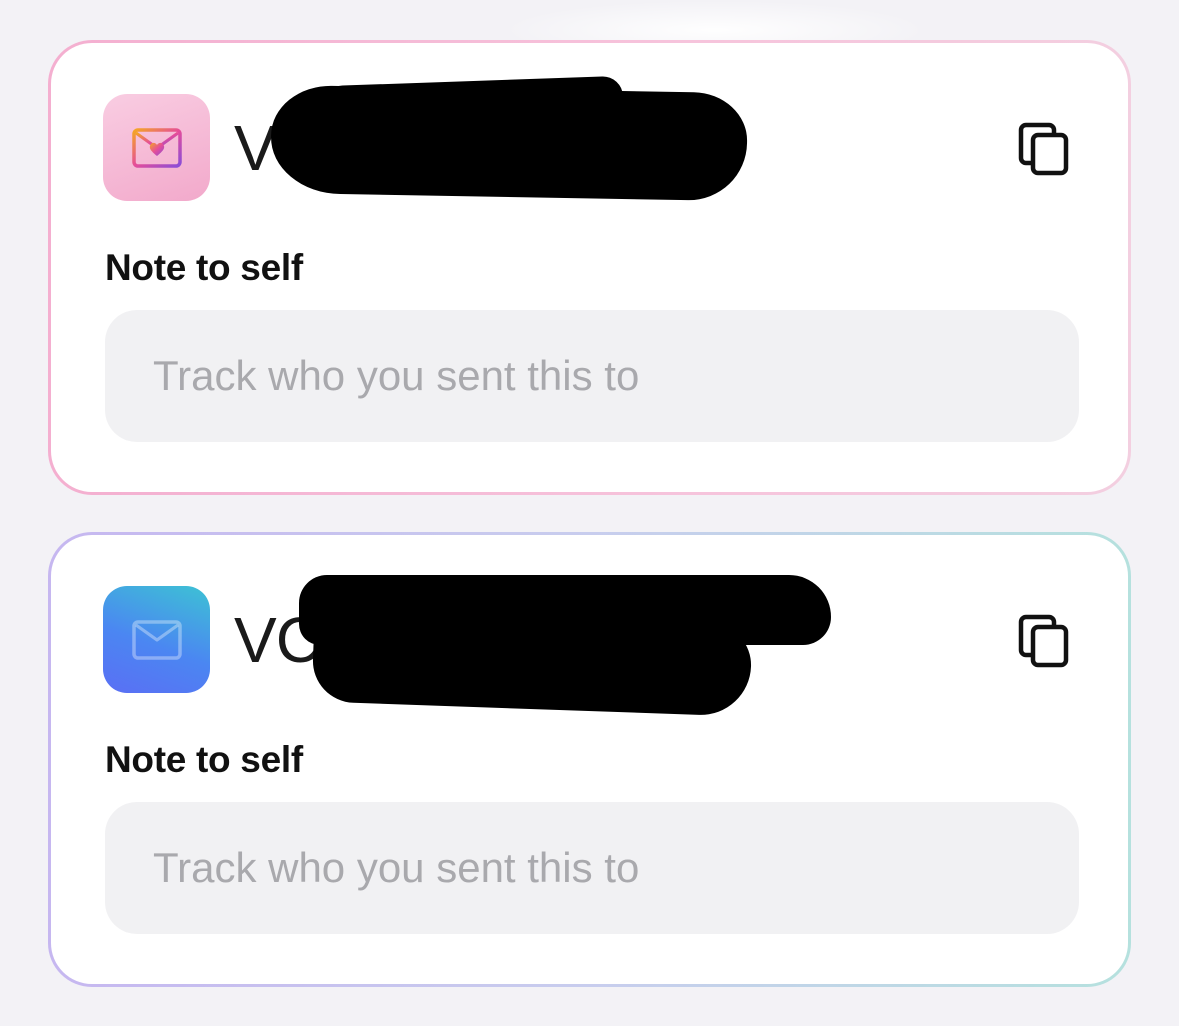 The width and height of the screenshot is (1179, 1026). Describe the element at coordinates (156, 147) in the screenshot. I see `envelope-heart-icon` at that location.